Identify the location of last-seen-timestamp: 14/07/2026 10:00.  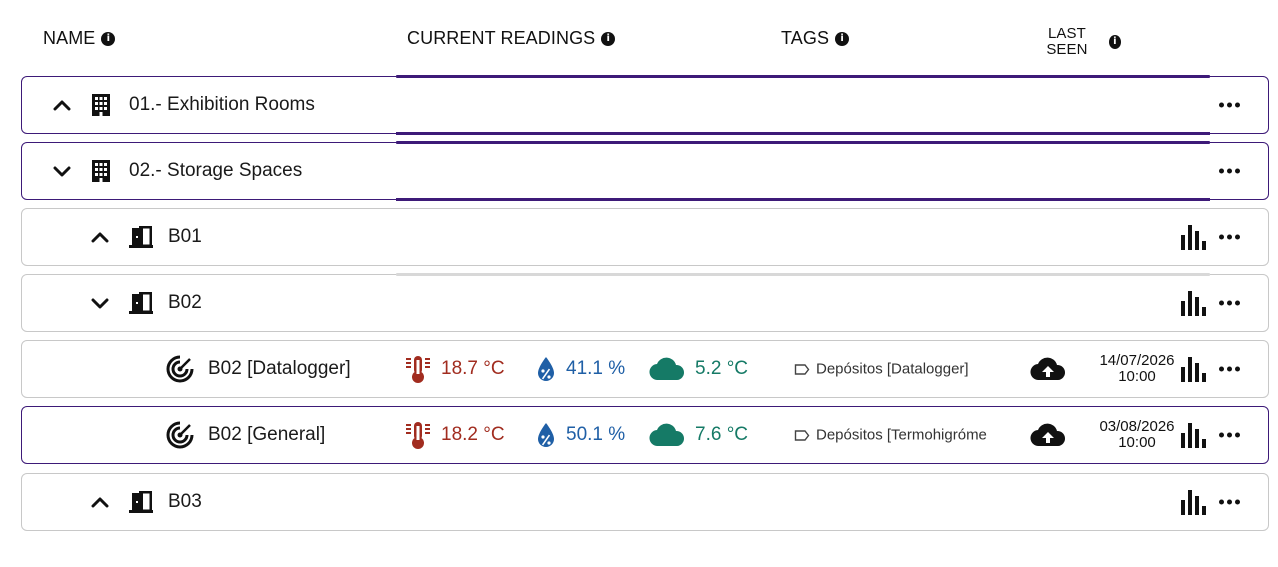
(1137, 369).